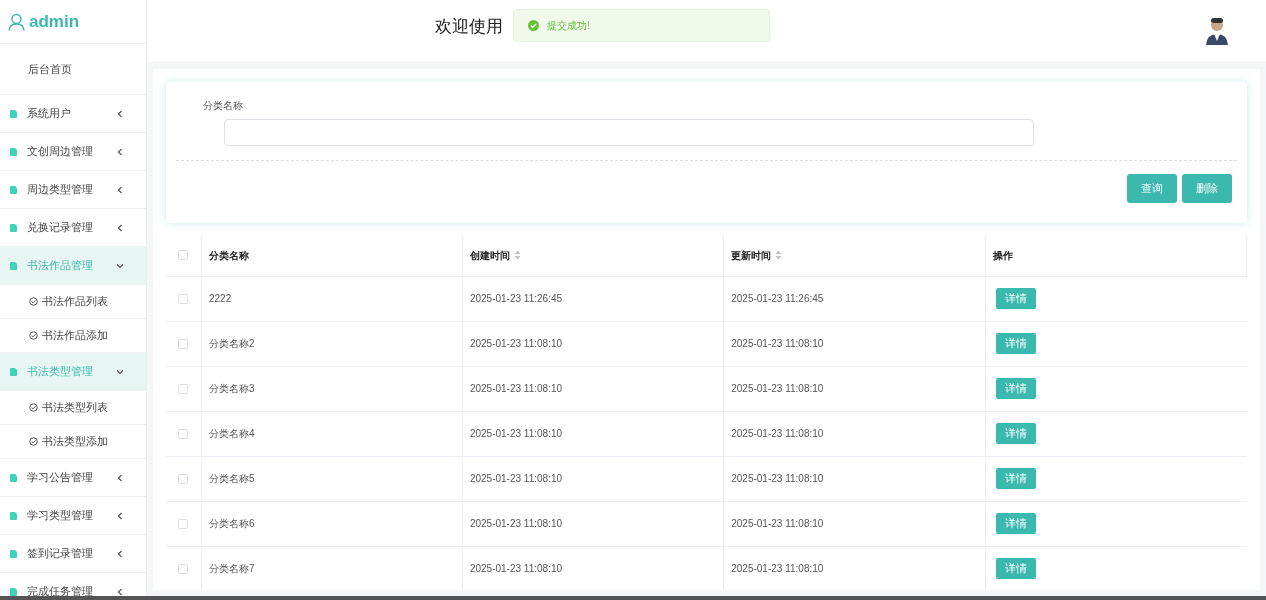  Describe the element at coordinates (231, 433) in the screenshot. I see `table-cell: 分类名称4` at that location.